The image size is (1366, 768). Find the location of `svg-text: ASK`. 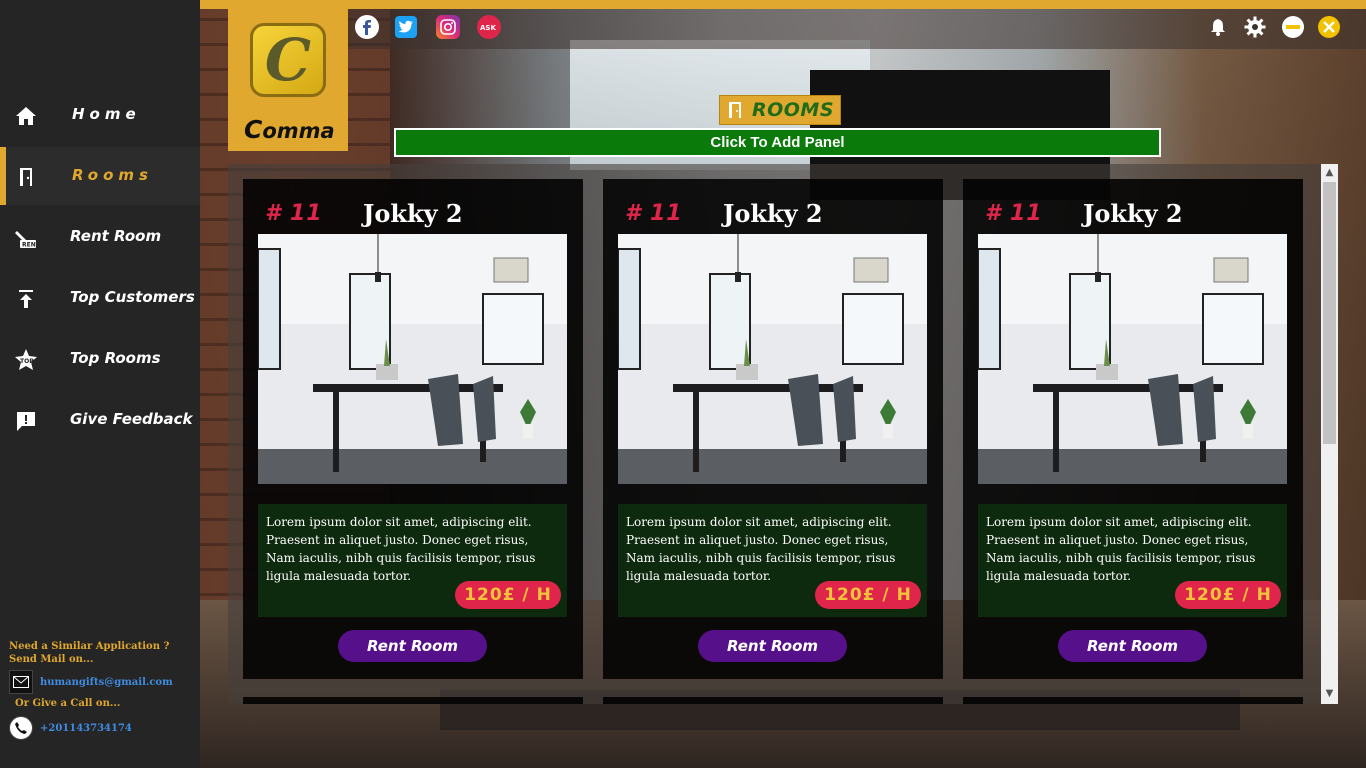

svg-text: ASK is located at coordinates (488, 28).